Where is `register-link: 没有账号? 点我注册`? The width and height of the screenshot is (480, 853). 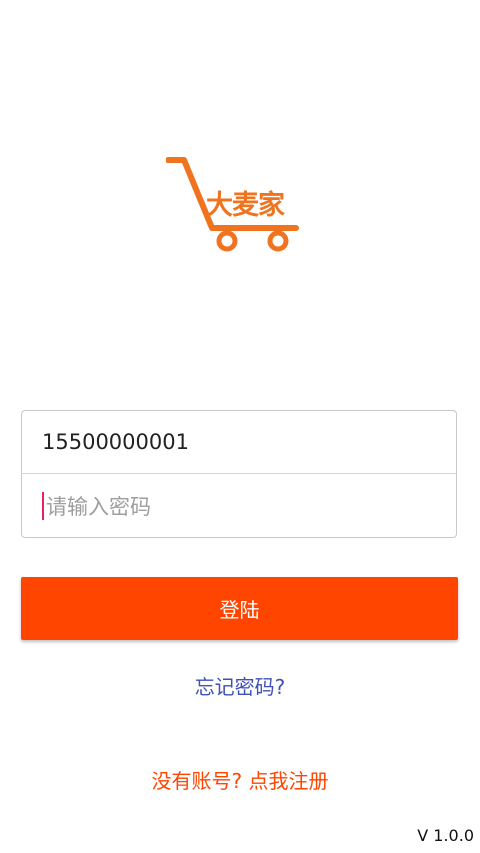 register-link: 没有账号? 点我注册 is located at coordinates (240, 779).